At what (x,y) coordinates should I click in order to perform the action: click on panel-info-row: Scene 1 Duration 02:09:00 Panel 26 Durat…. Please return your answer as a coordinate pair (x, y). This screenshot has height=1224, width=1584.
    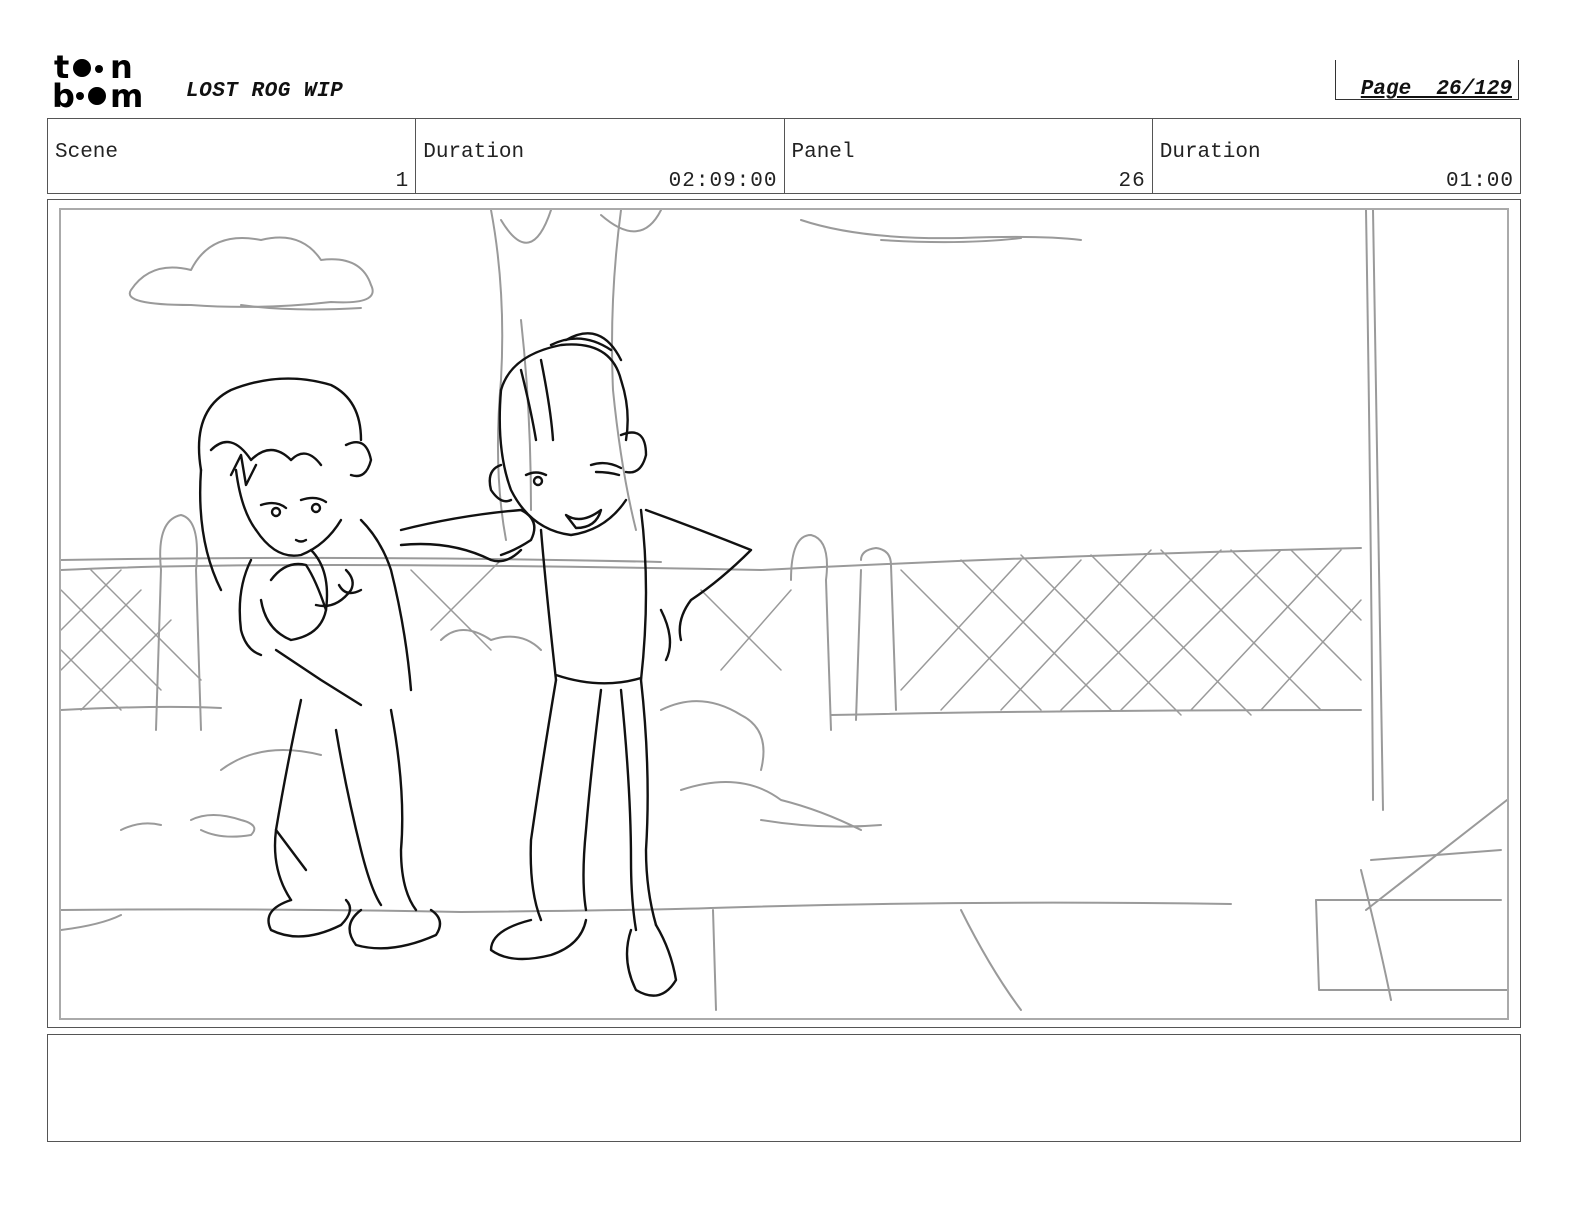
    Looking at the image, I should click on (784, 156).